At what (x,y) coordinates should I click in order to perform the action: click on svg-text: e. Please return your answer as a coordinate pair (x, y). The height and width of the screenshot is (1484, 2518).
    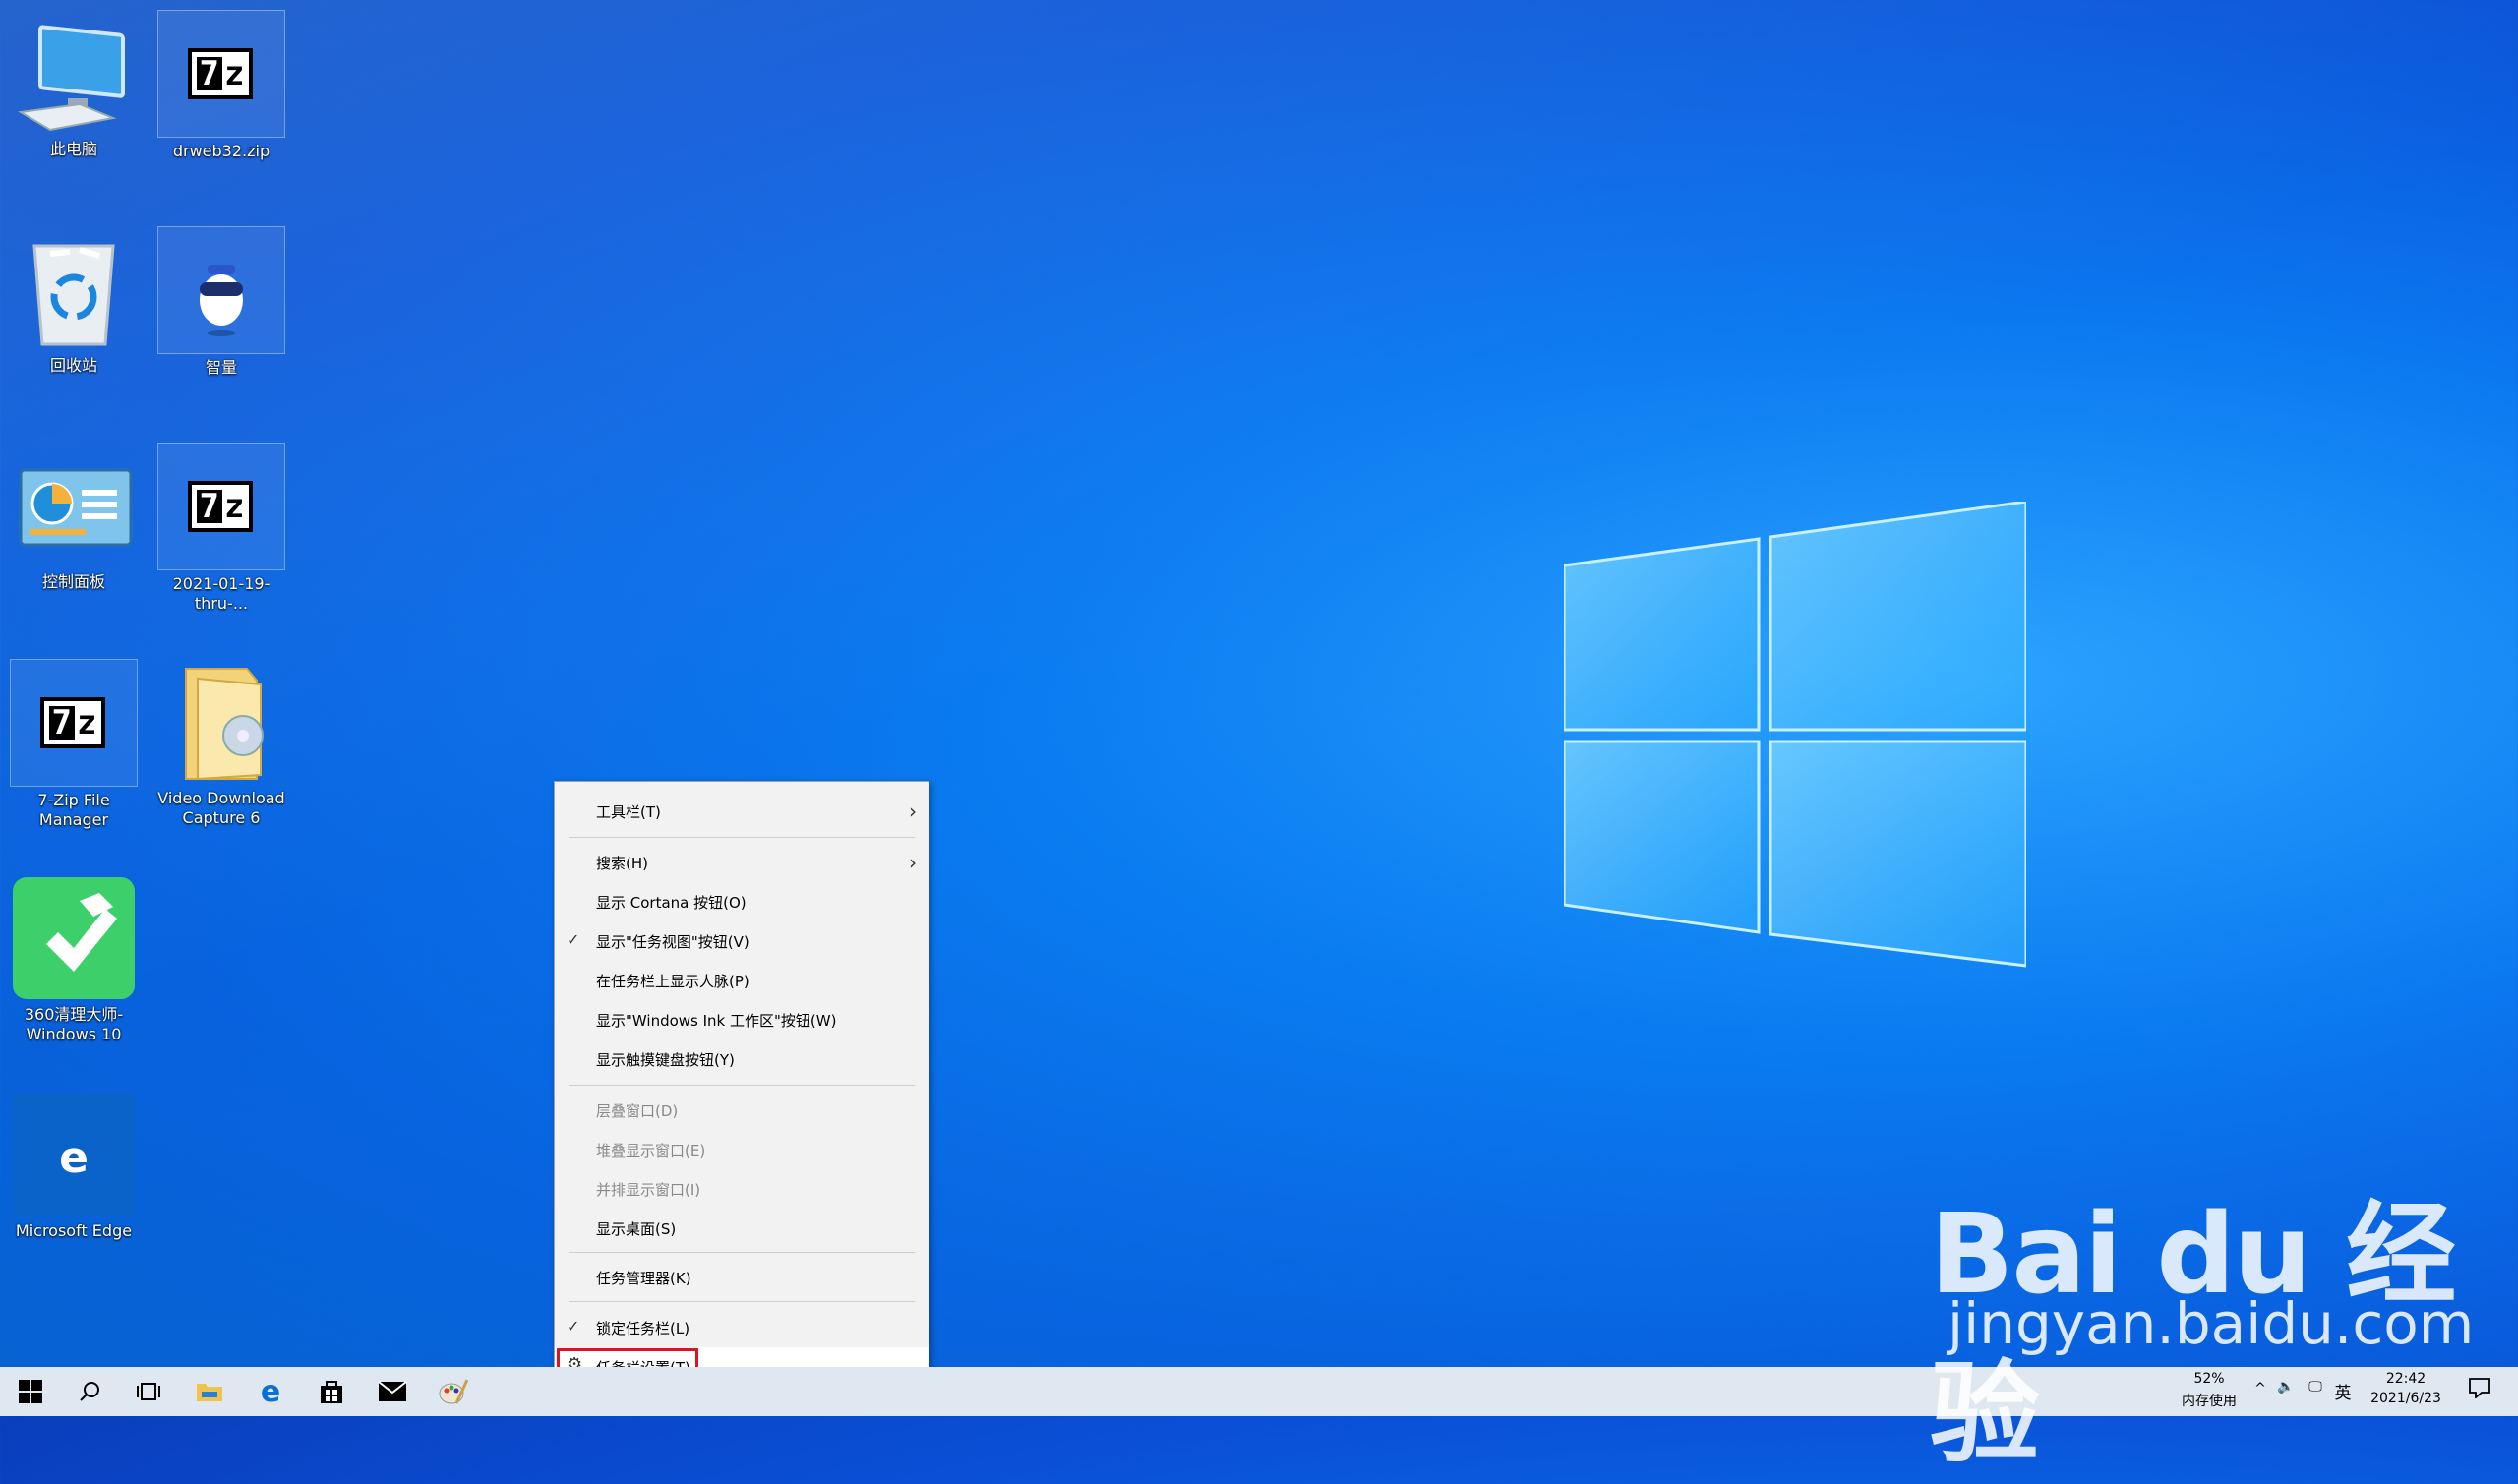
    Looking at the image, I should click on (74, 1158).